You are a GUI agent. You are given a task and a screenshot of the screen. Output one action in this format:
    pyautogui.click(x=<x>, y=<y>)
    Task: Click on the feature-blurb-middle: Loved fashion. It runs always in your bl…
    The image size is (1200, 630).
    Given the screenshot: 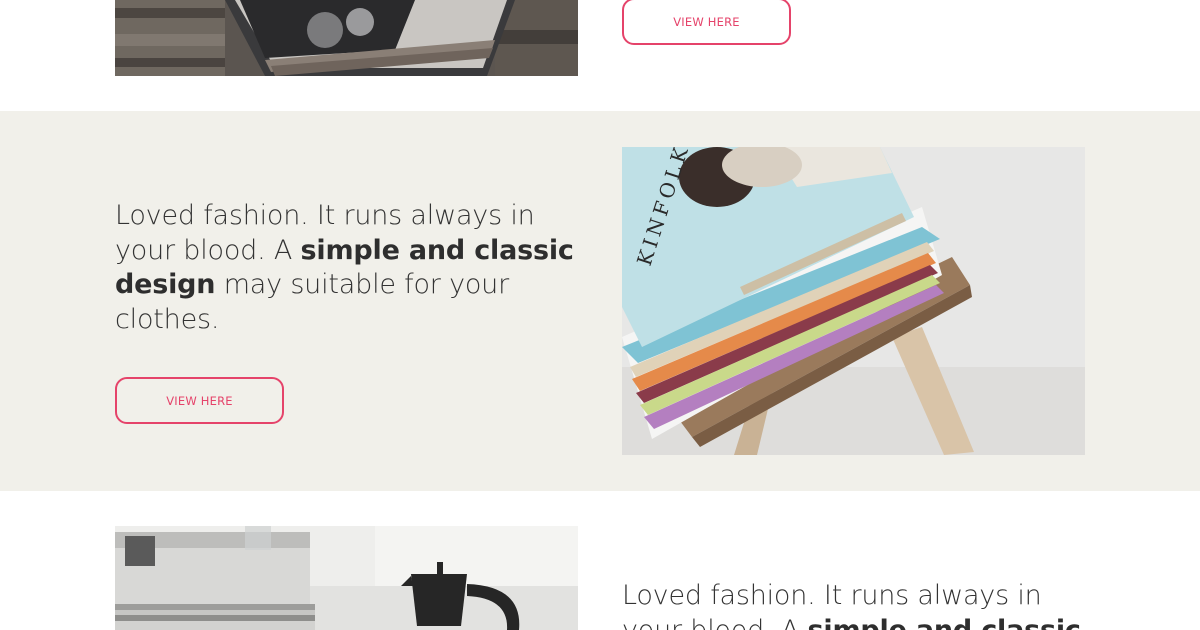 What is the action you would take?
    pyautogui.click(x=350, y=268)
    